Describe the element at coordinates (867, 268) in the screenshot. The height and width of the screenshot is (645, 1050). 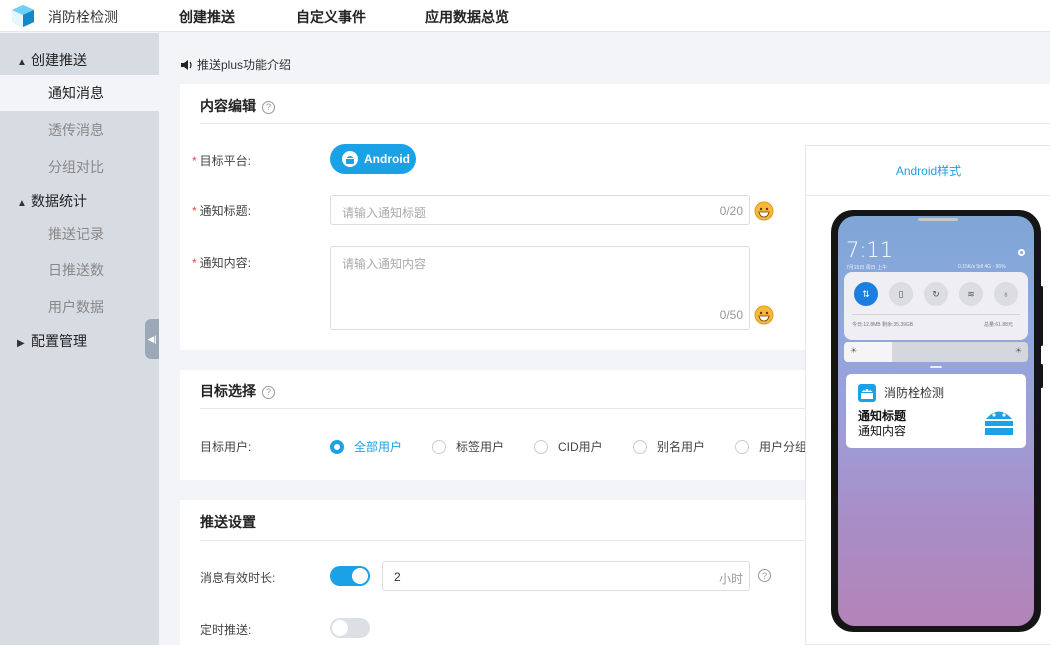
I see `phone-date: 7月15日 周日 上午` at that location.